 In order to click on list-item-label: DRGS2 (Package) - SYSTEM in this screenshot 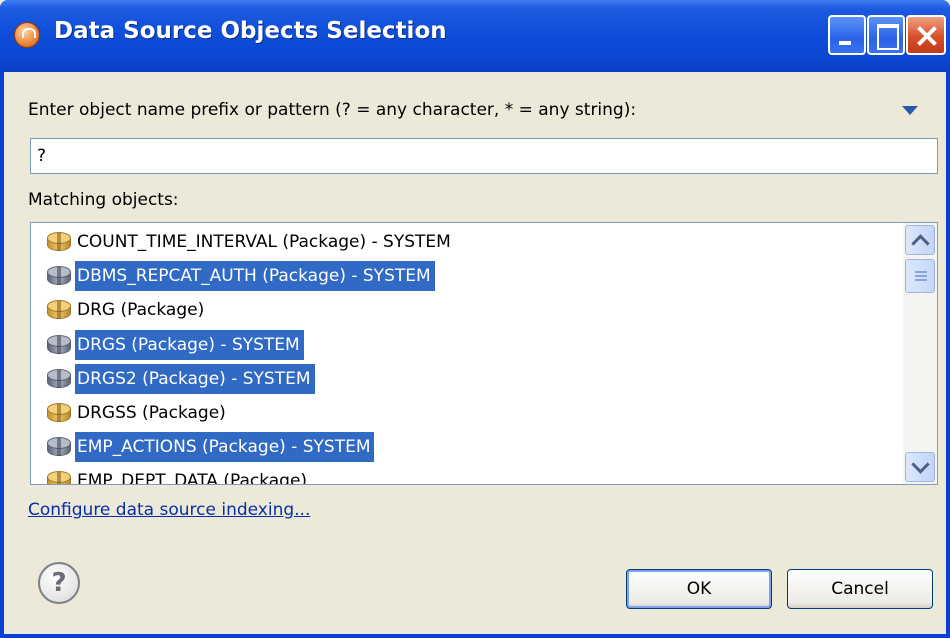, I will do `click(195, 378)`.